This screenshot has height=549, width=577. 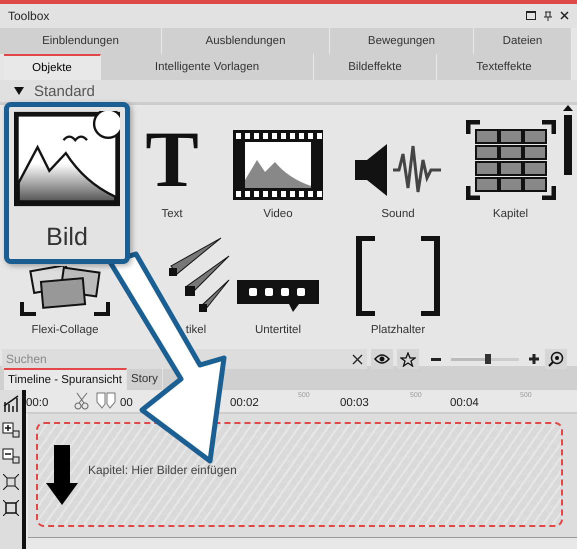 What do you see at coordinates (568, 145) in the screenshot?
I see `scroll-thumb` at bounding box center [568, 145].